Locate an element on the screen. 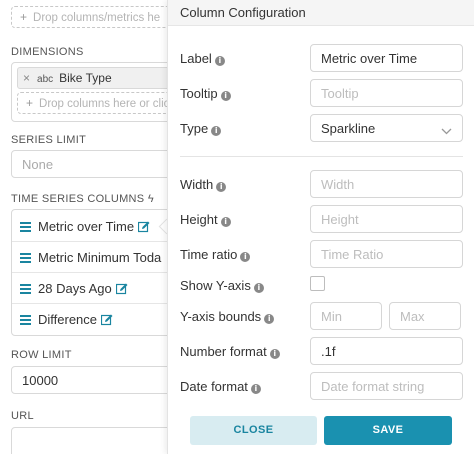 The height and width of the screenshot is (454, 474). time-series-item: 28 Days Ago is located at coordinates (90, 288).